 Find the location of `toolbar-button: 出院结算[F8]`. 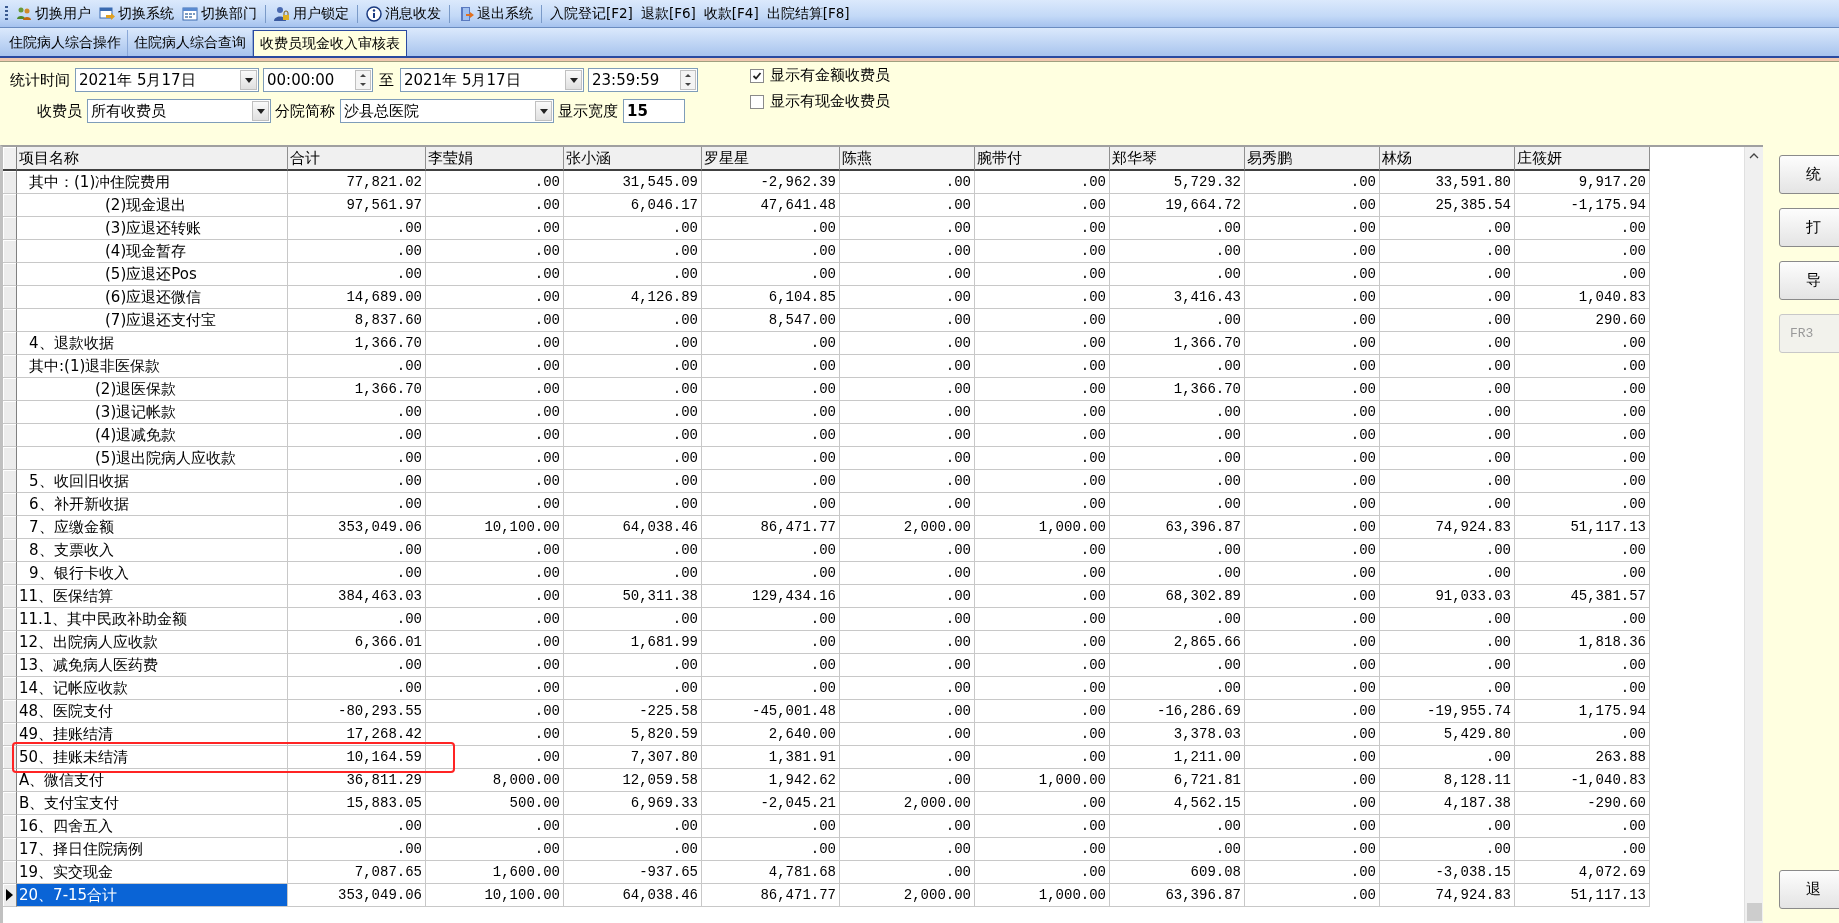

toolbar-button: 出院结算[F8] is located at coordinates (808, 13).